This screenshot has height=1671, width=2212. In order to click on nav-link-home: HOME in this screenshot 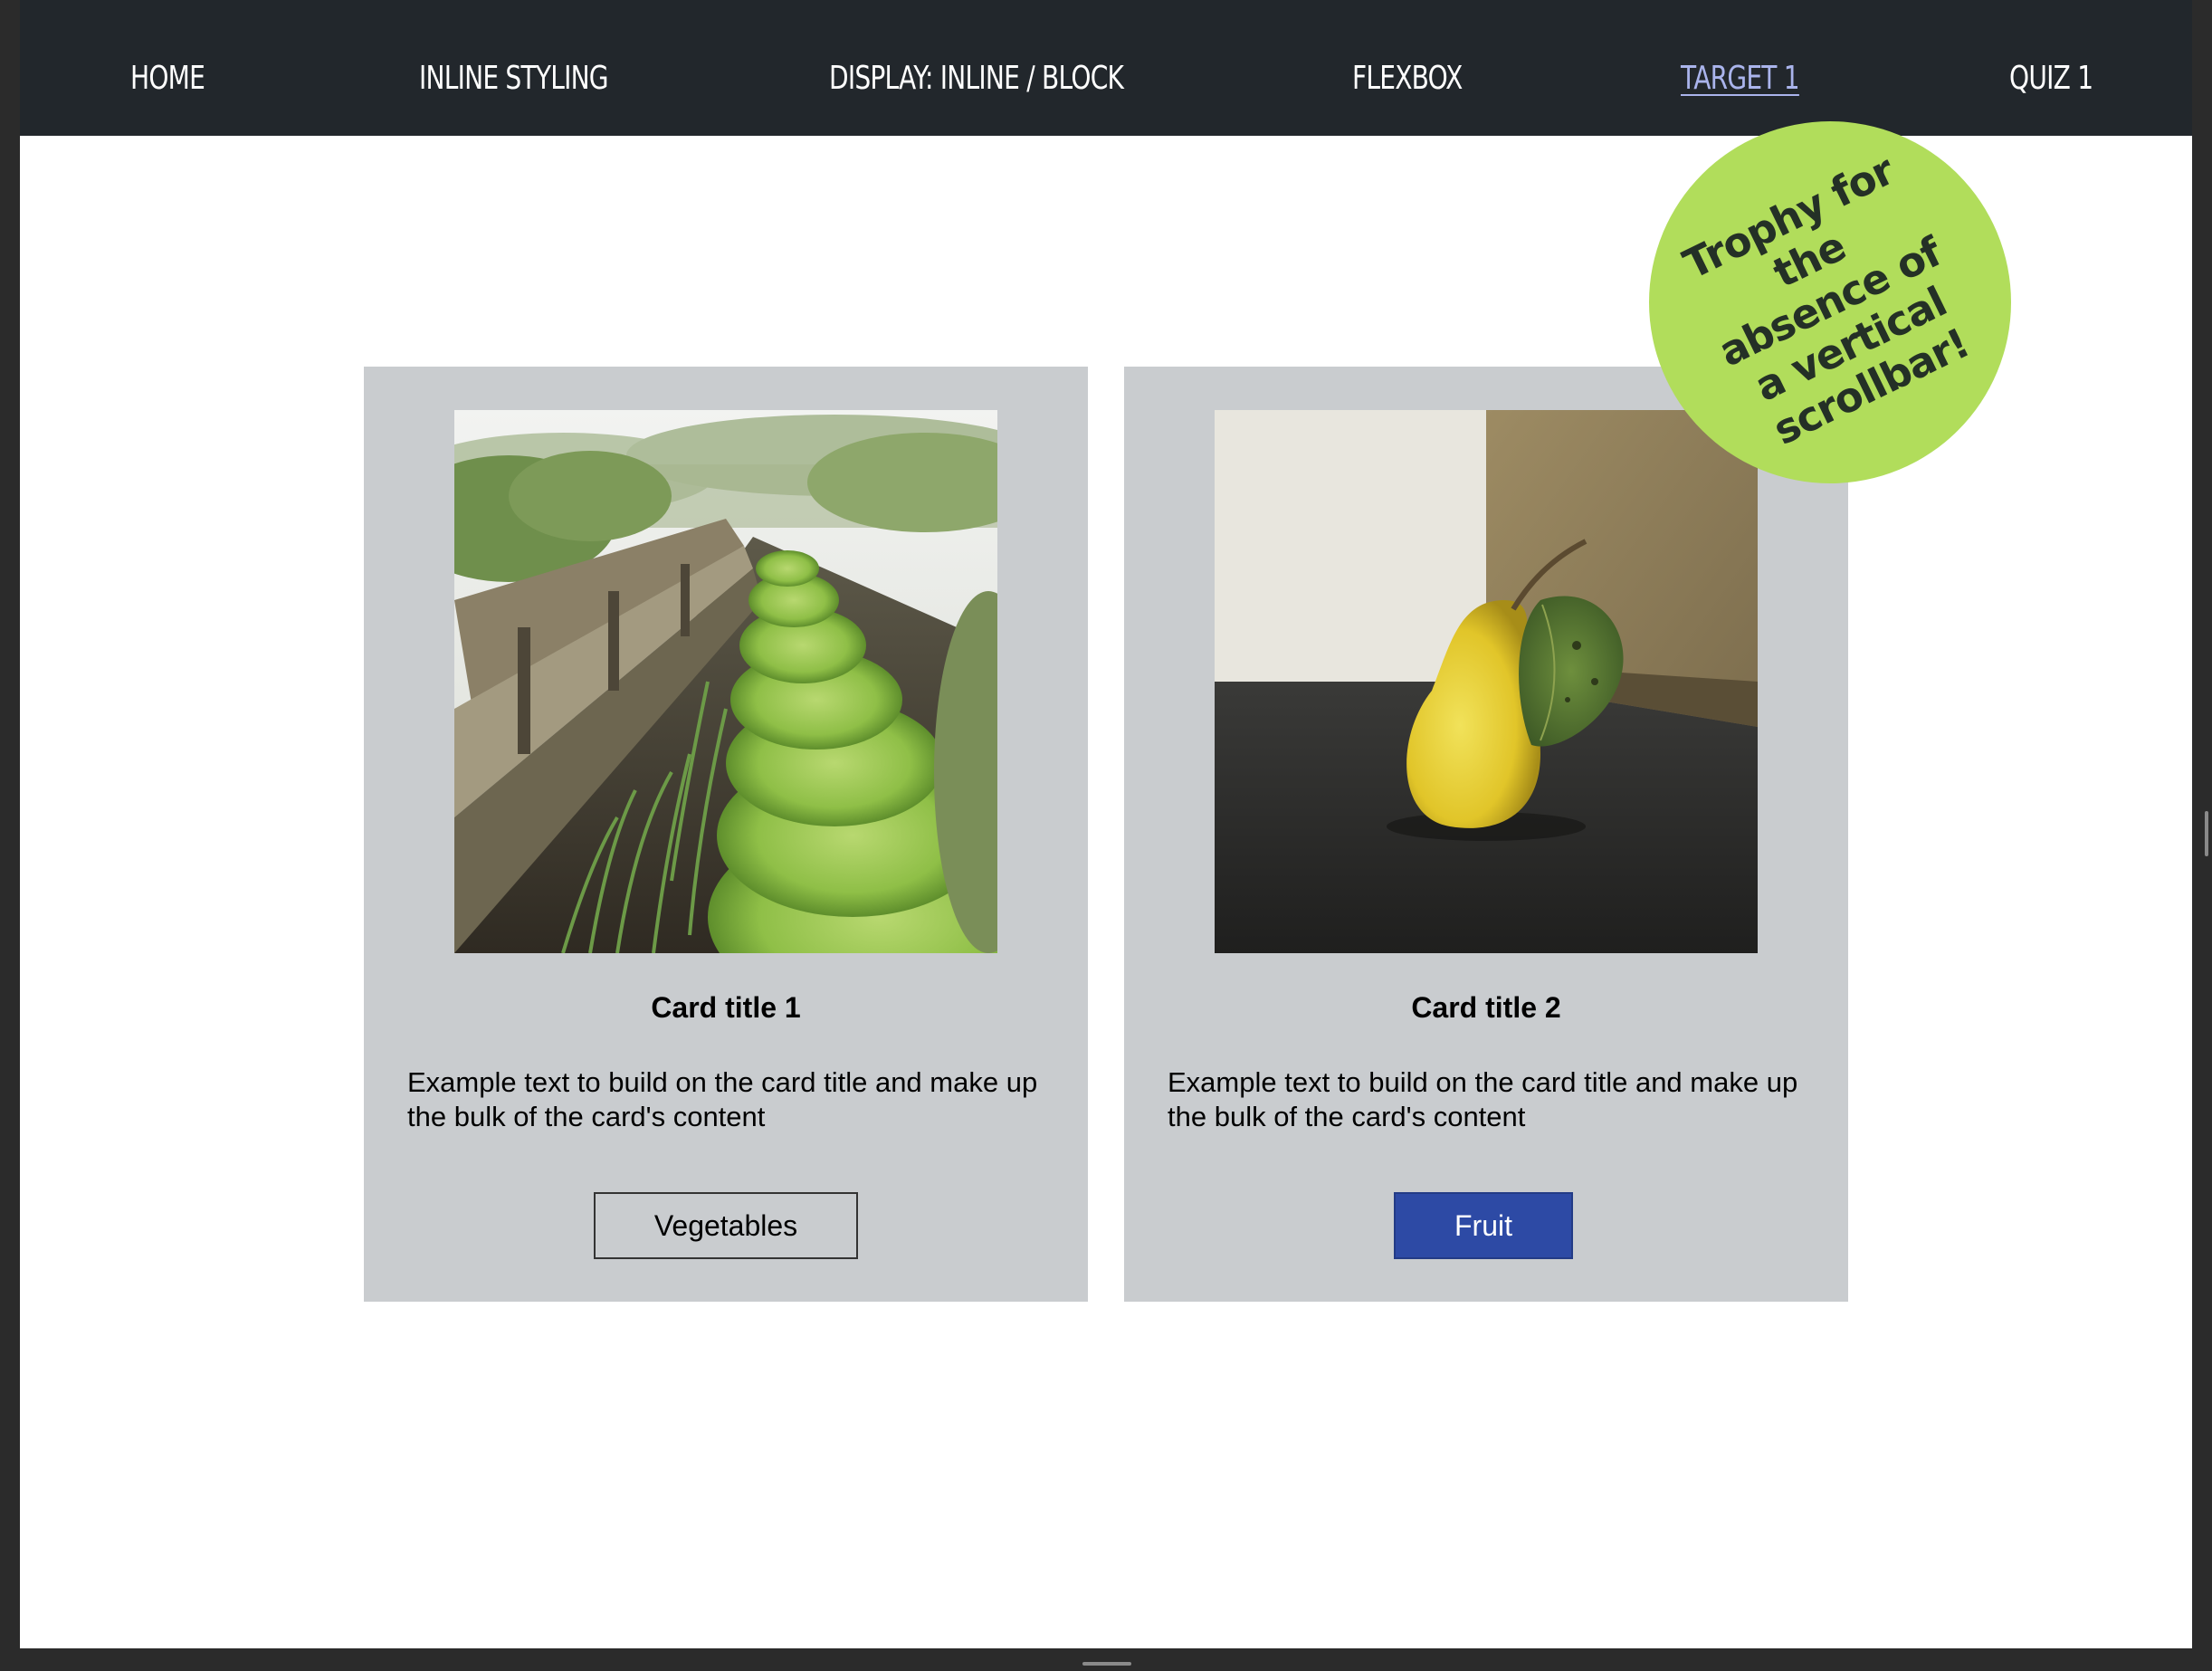, I will do `click(167, 68)`.